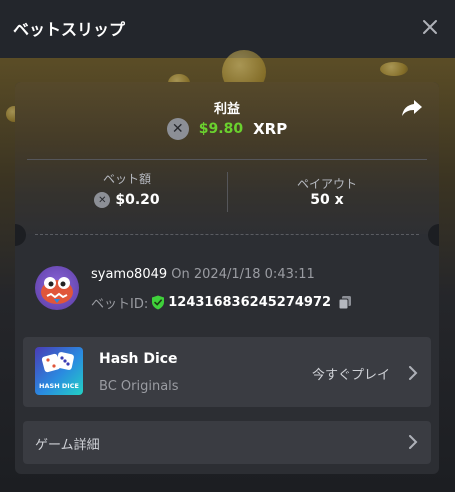 This screenshot has height=492, width=455. Describe the element at coordinates (226, 109) in the screenshot. I see `profit-label: 利益` at that location.